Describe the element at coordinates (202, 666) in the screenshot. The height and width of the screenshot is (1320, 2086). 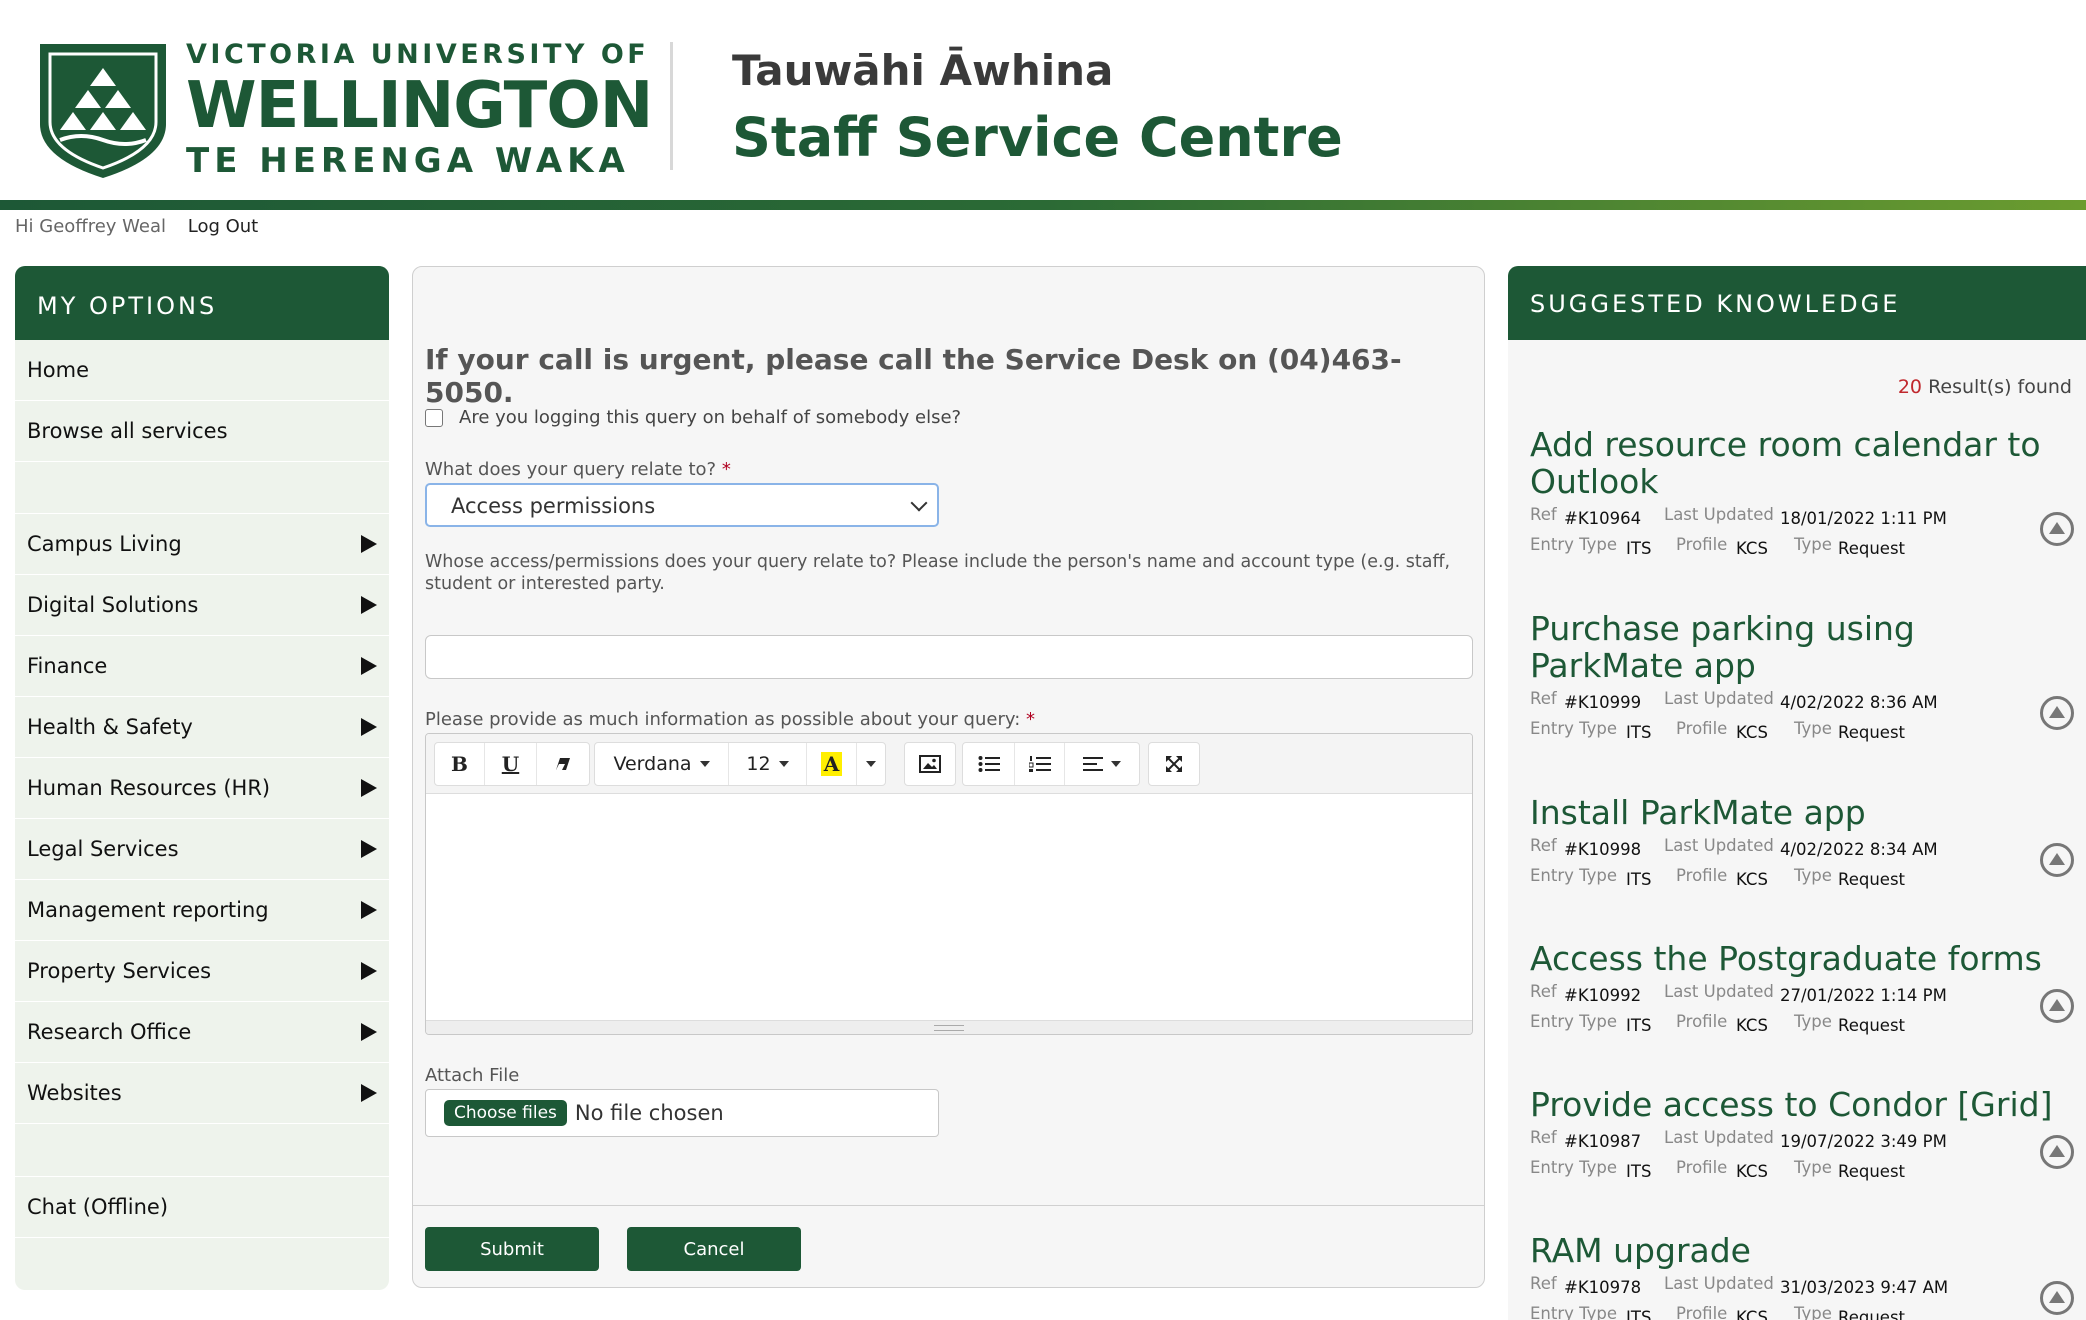
I see `sidebar-item-finance: Finance` at that location.